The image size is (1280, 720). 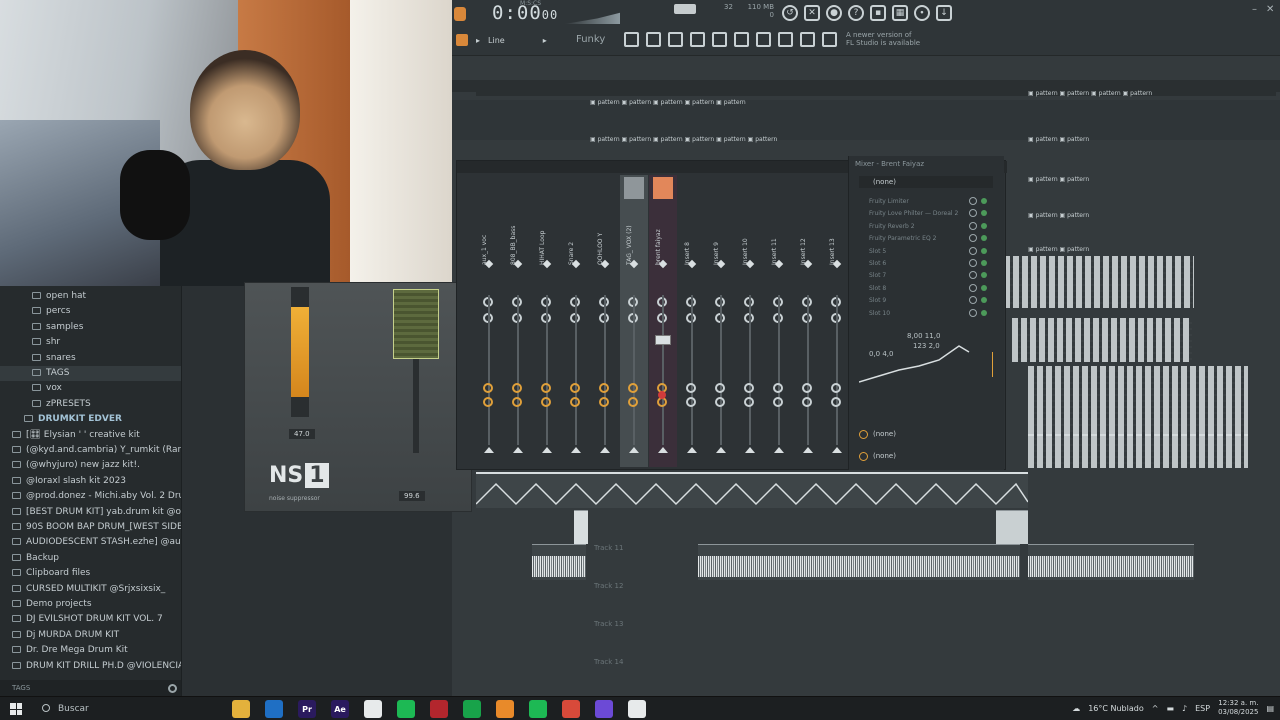 What do you see at coordinates (416, 324) in the screenshot?
I see `ns1-fader` at bounding box center [416, 324].